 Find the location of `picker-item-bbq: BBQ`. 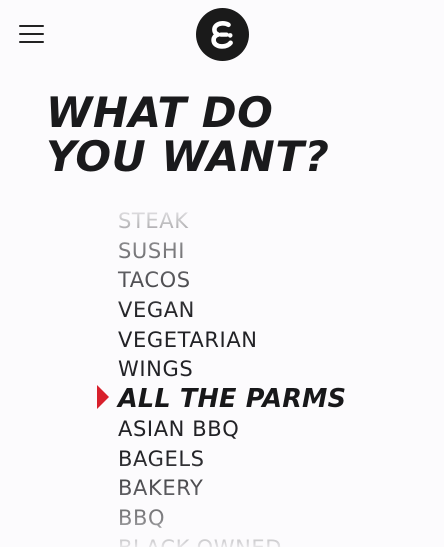

picker-item-bbq: BBQ is located at coordinates (278, 519).